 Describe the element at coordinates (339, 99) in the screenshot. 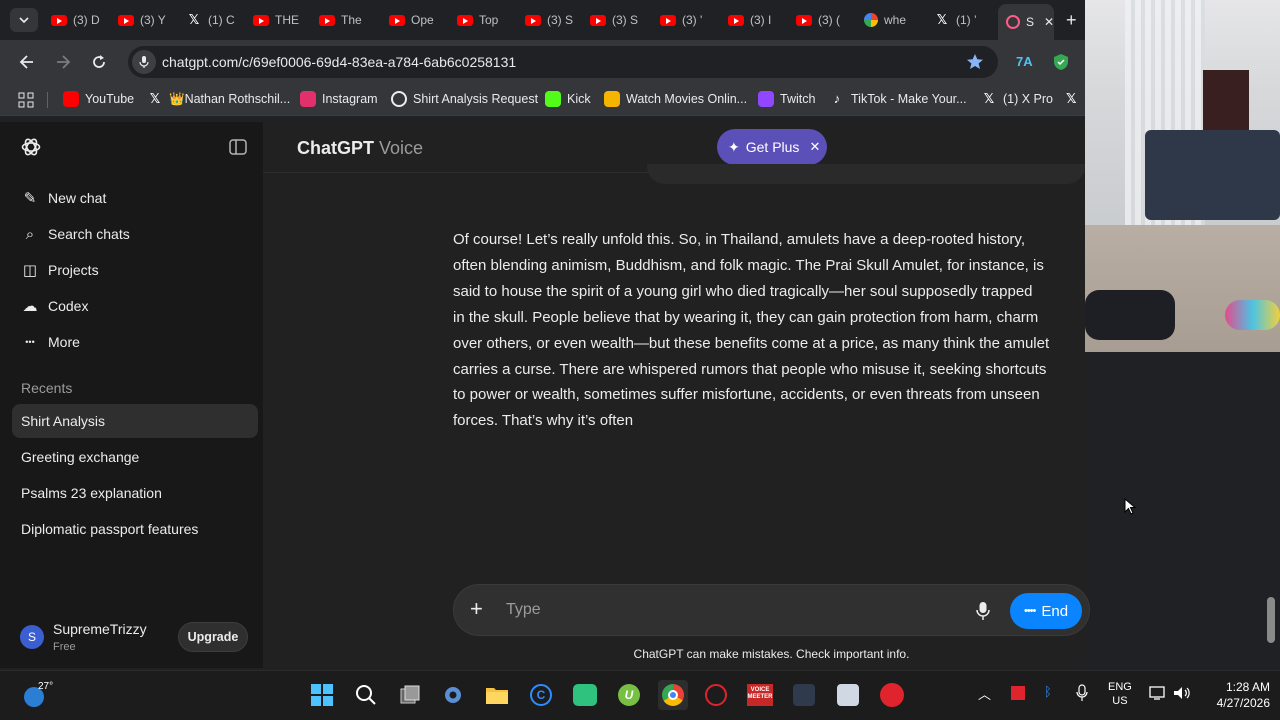

I see `bookmark-item: Instagram` at that location.